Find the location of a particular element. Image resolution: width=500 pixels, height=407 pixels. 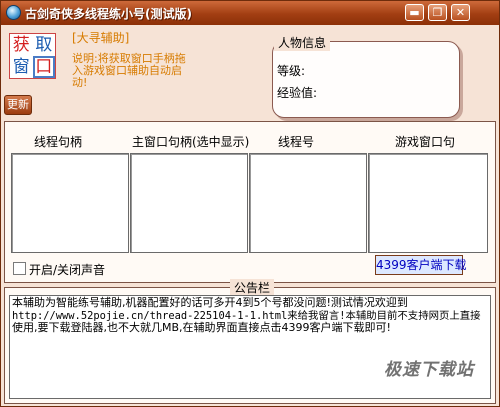

sound-checkbox is located at coordinates (19, 268).